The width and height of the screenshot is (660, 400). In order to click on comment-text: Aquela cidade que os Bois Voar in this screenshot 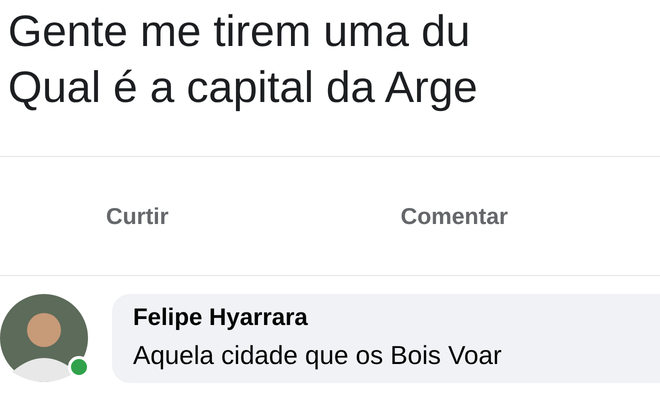, I will do `click(317, 355)`.